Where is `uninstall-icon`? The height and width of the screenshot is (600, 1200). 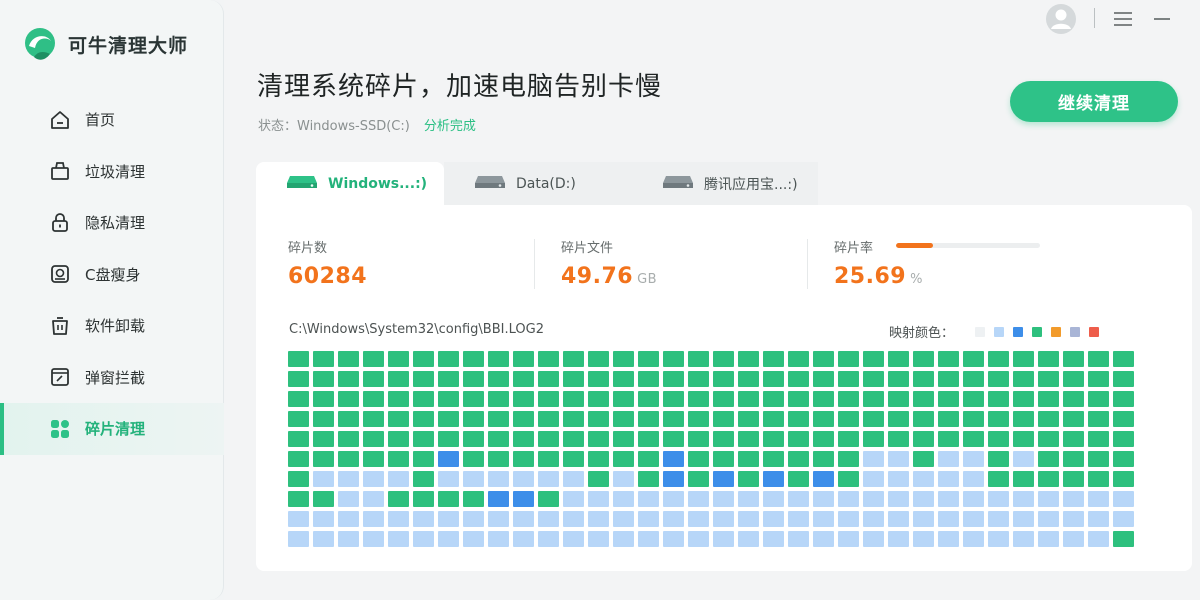 uninstall-icon is located at coordinates (60, 326).